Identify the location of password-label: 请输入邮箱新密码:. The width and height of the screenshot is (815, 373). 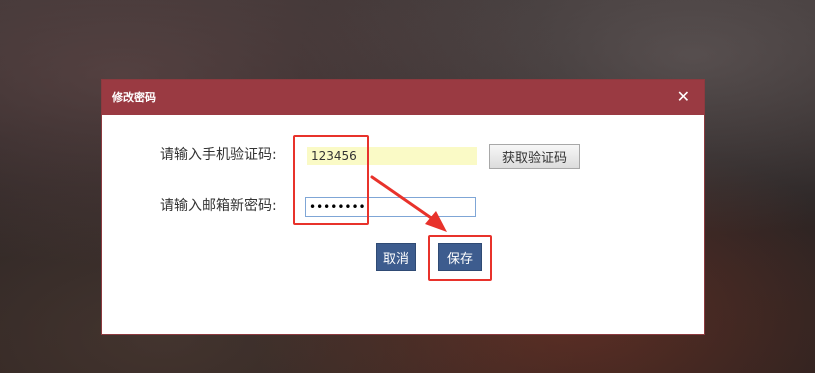
(218, 206).